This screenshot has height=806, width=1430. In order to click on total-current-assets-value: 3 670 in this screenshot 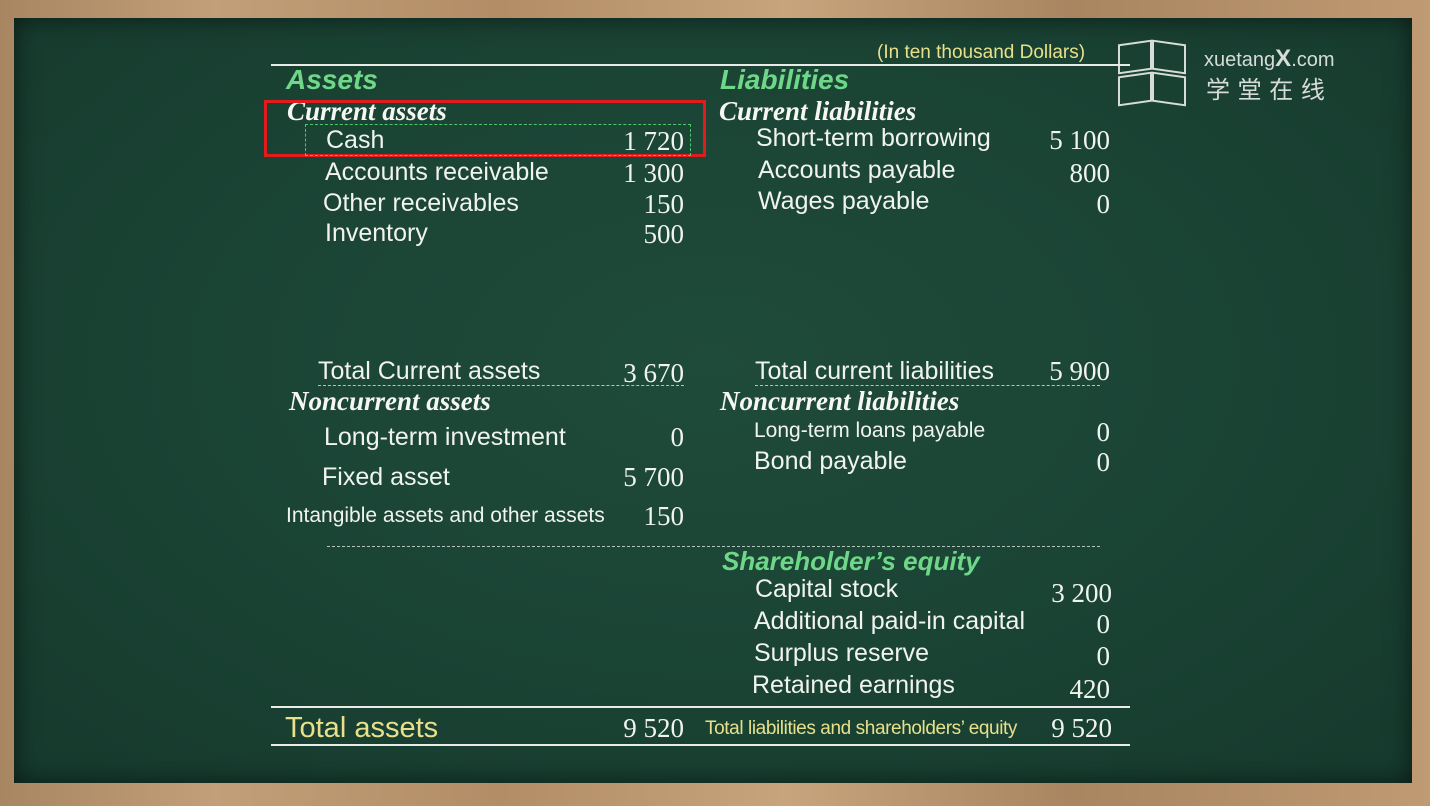, I will do `click(653, 373)`.